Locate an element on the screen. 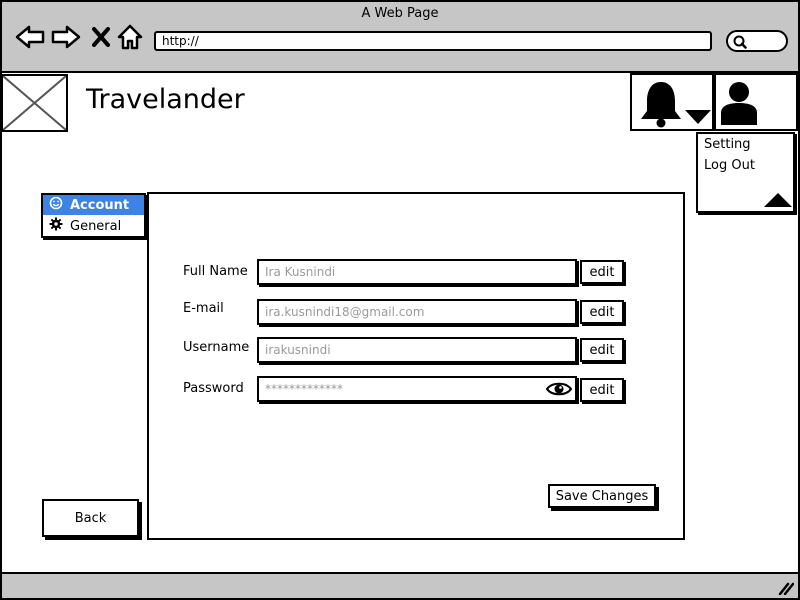 This screenshot has height=600, width=800. edit-email-button: edit is located at coordinates (602, 312).